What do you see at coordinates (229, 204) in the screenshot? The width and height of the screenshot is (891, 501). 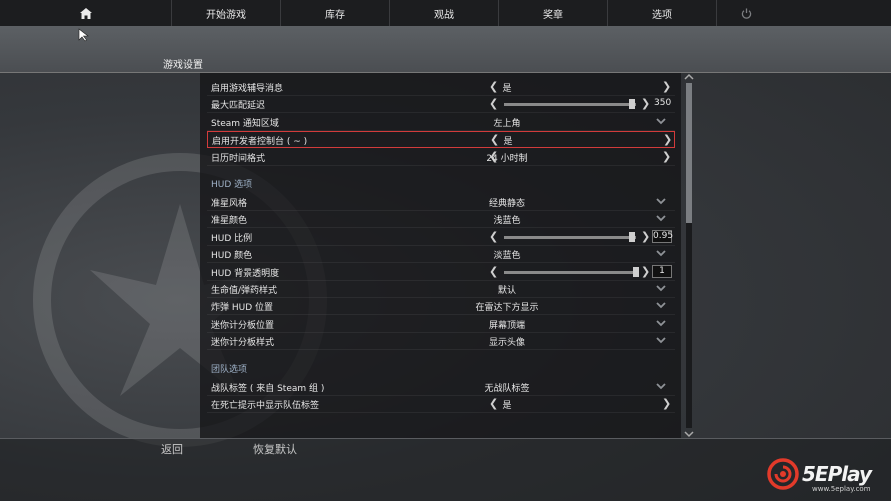 I see `setting-label: 准星风格` at bounding box center [229, 204].